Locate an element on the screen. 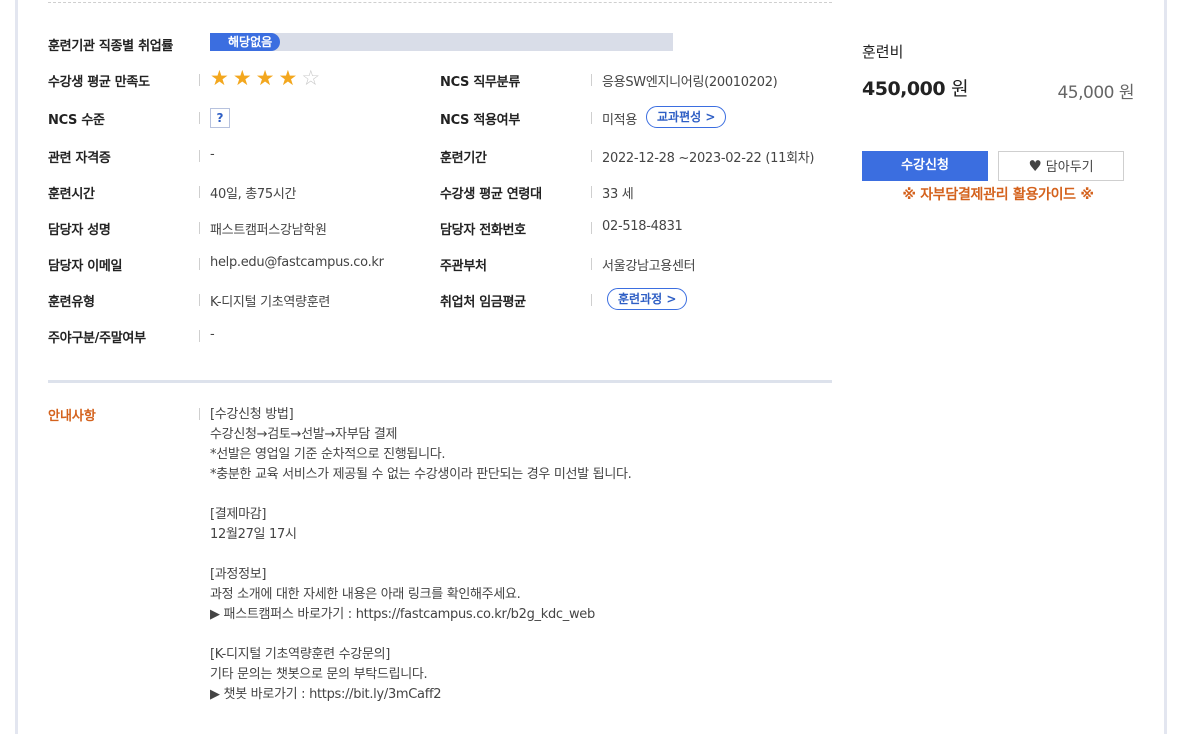  ncs-level-help-button: ? is located at coordinates (220, 118).